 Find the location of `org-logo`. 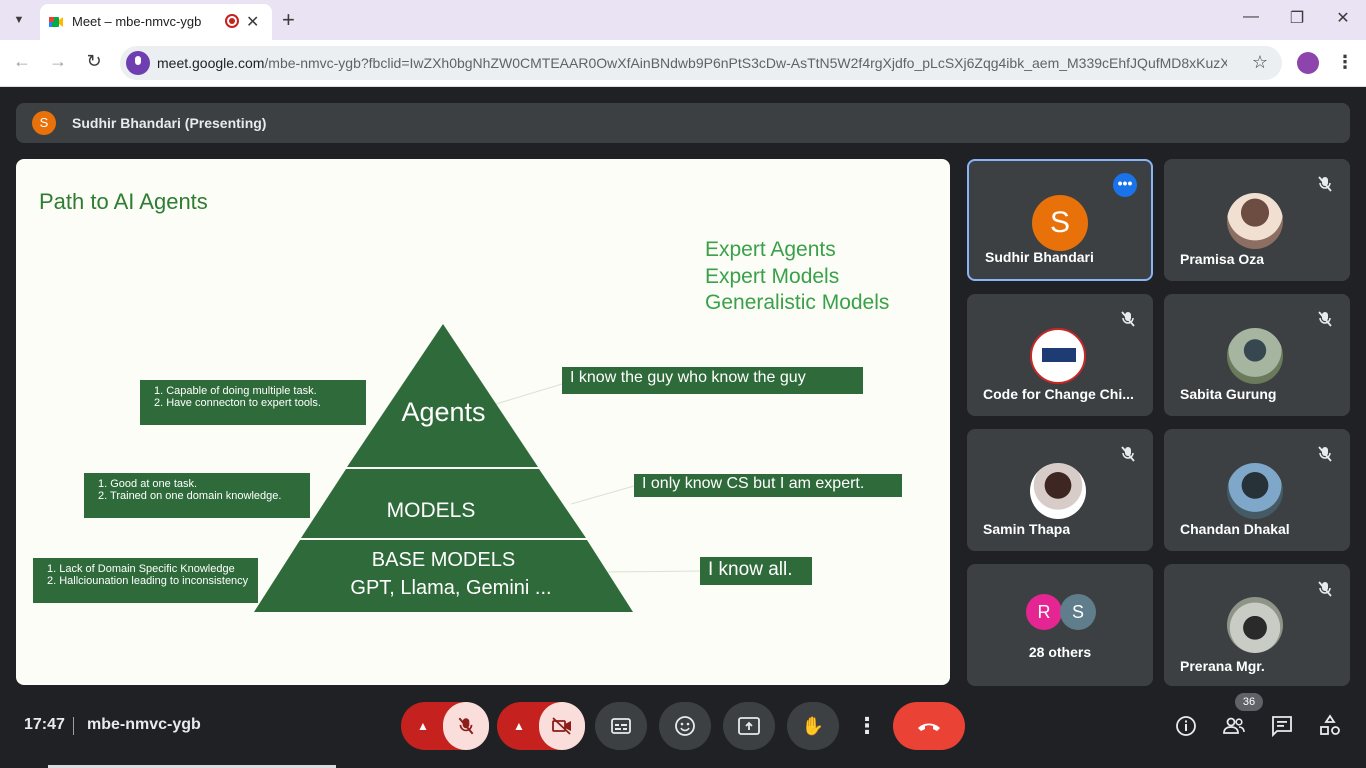

org-logo is located at coordinates (1059, 355).